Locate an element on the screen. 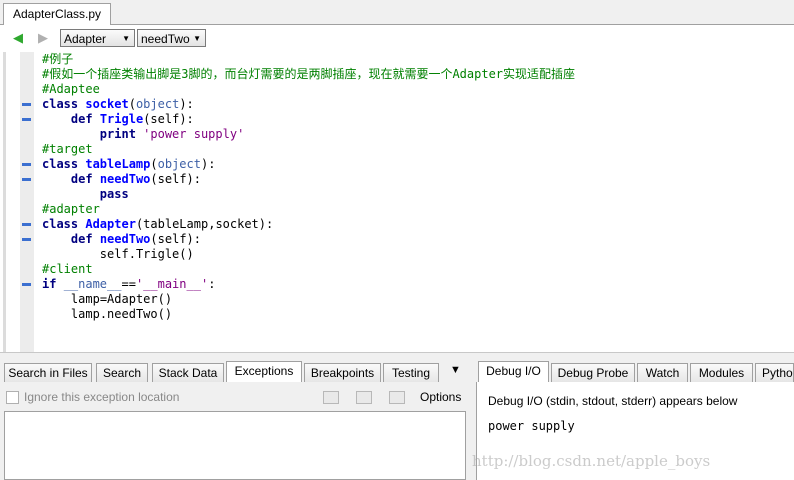  code-line: lamp=Adapter() is located at coordinates (121, 299).